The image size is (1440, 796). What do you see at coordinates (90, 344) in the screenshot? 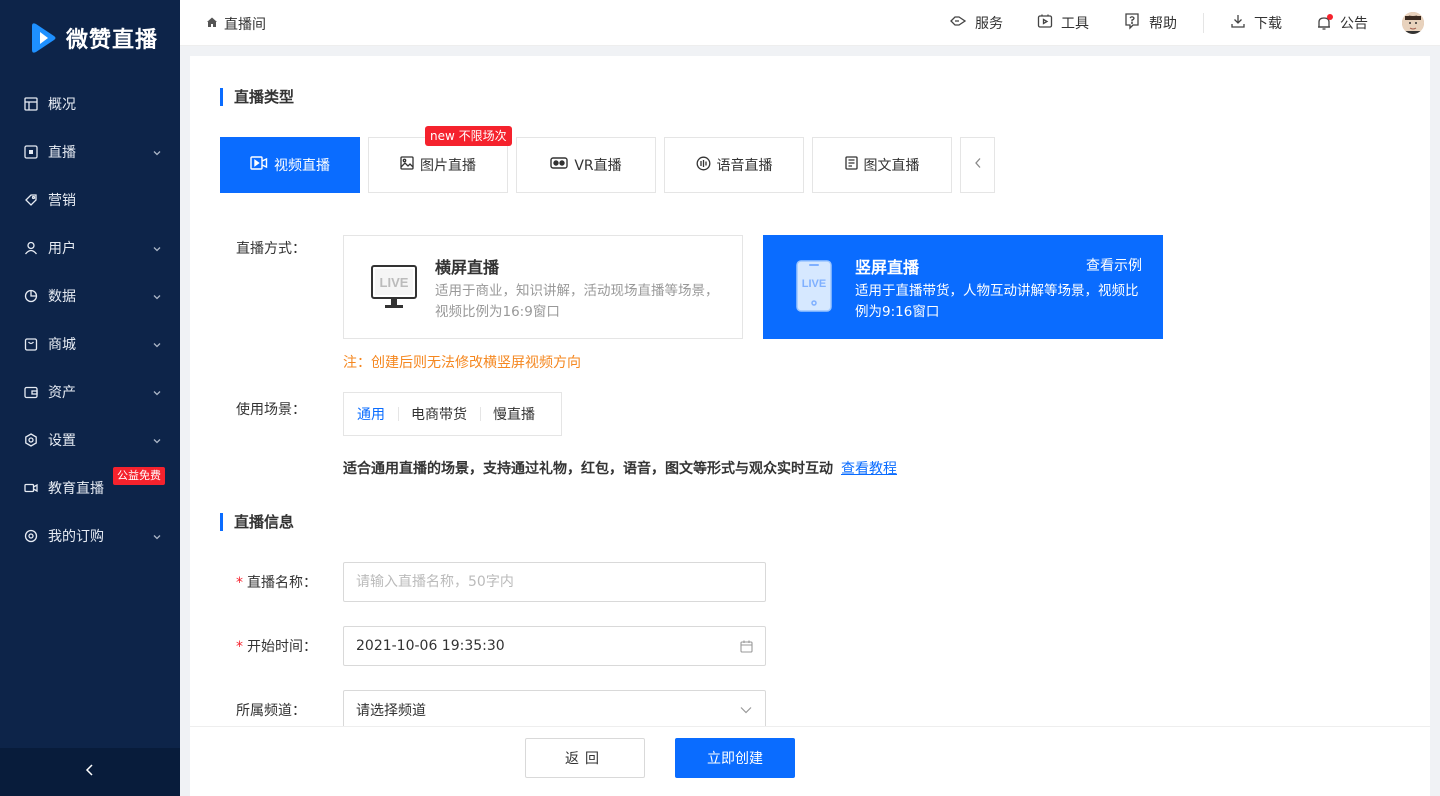
I see `sidebar-item-shop: 商城` at bounding box center [90, 344].